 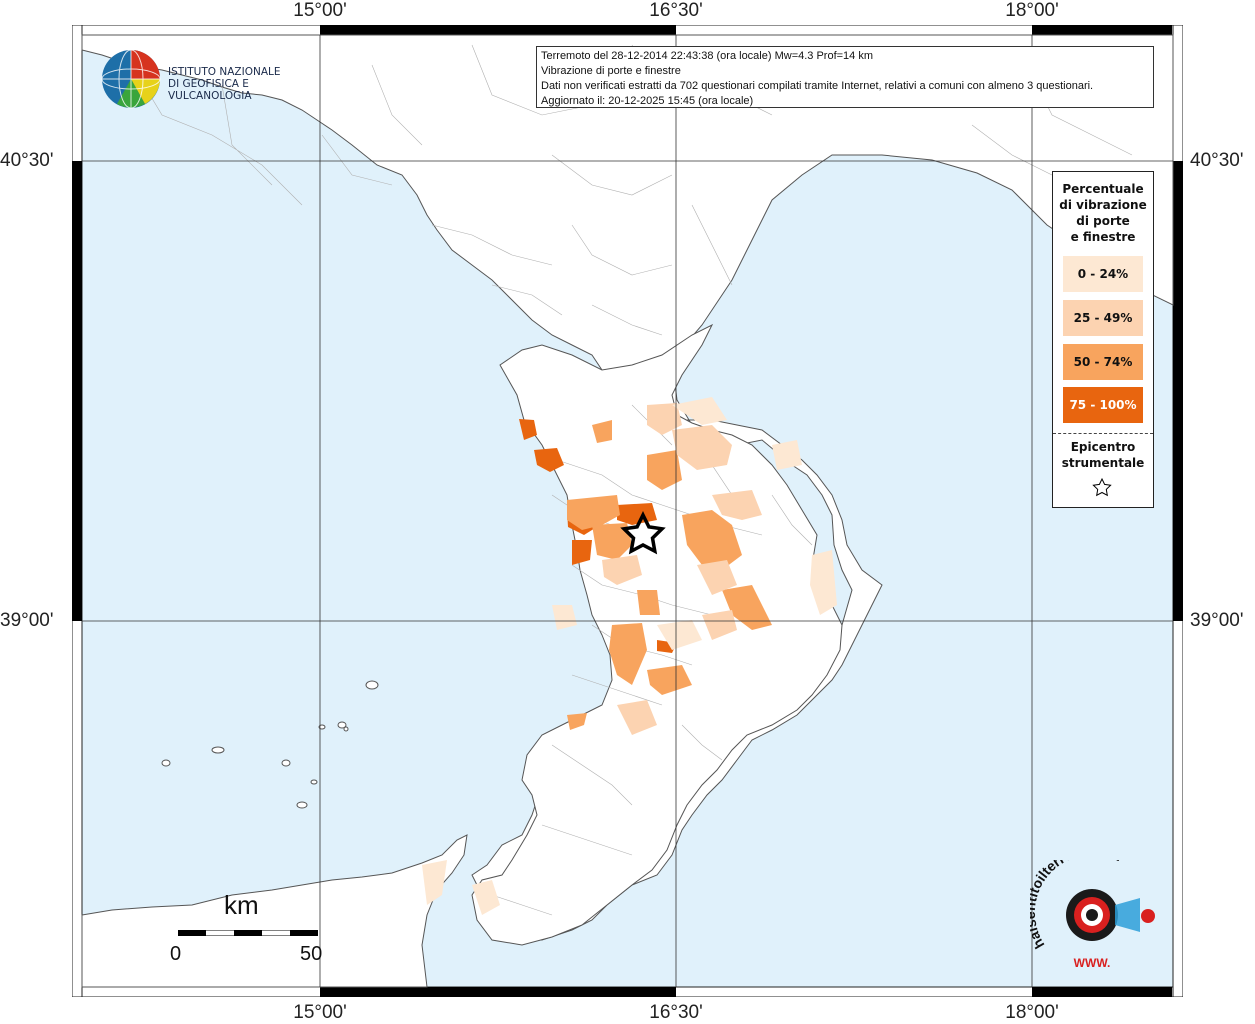 I want to click on lon-tick-bottom-1: 15°00', so click(x=320, y=1012).